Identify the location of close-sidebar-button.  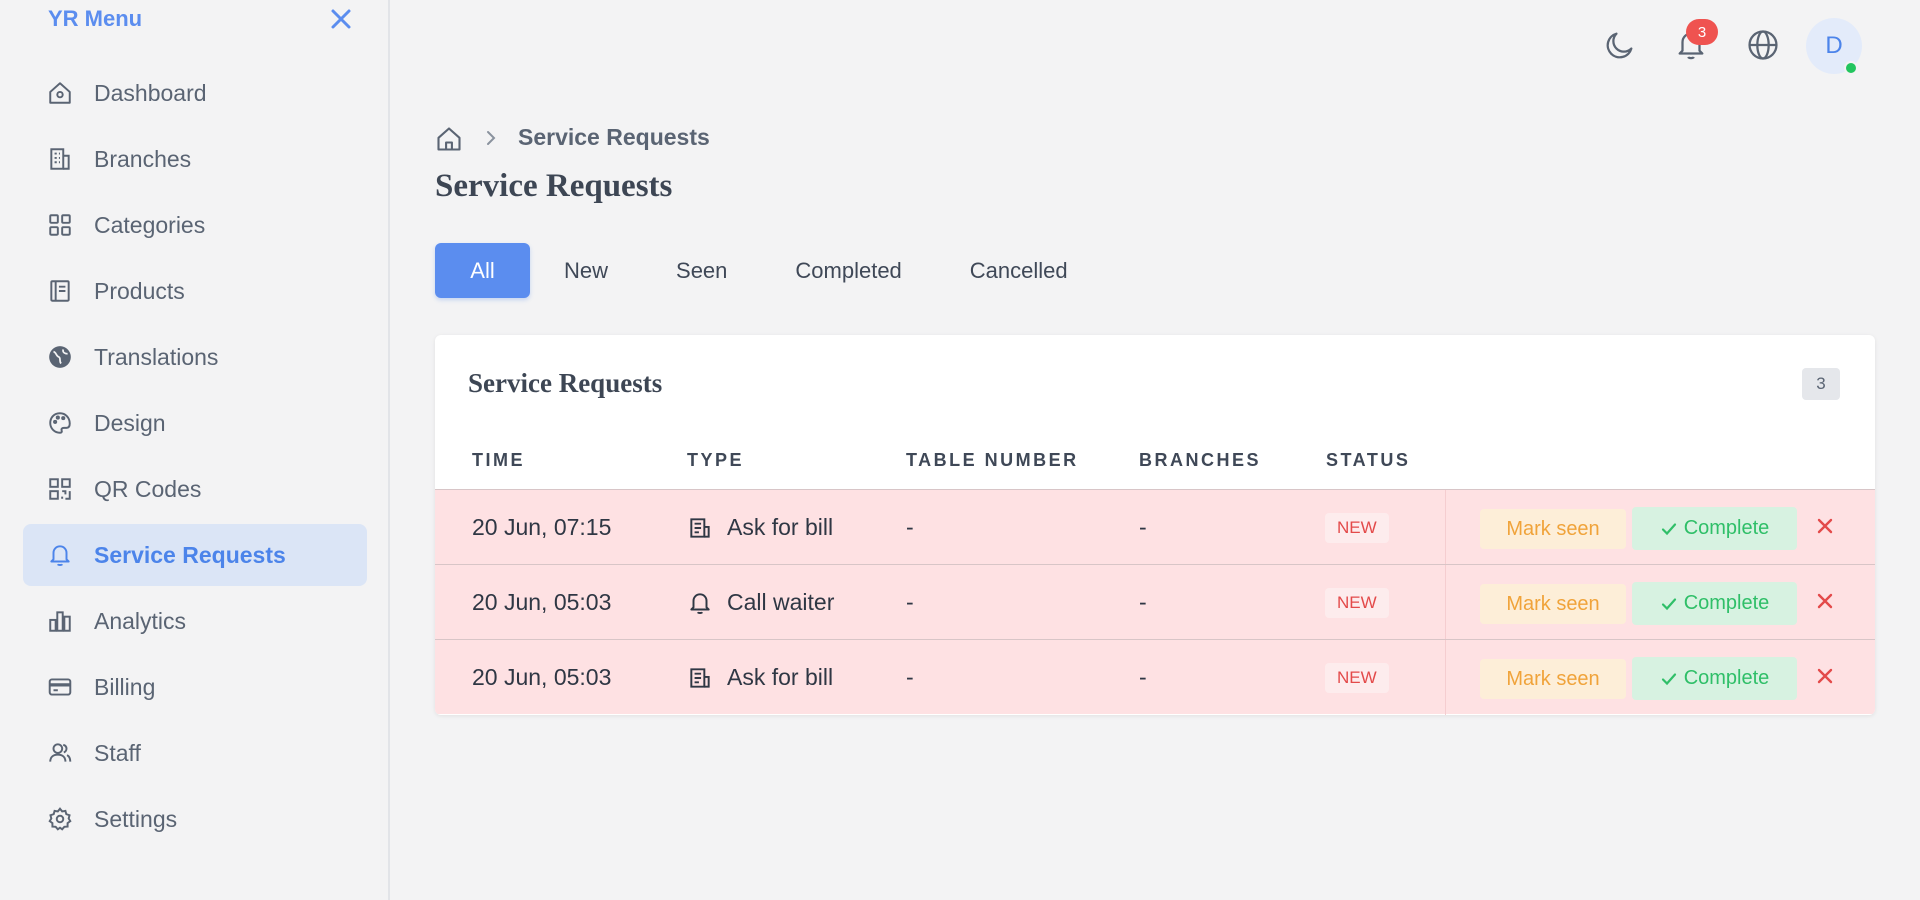
(341, 19).